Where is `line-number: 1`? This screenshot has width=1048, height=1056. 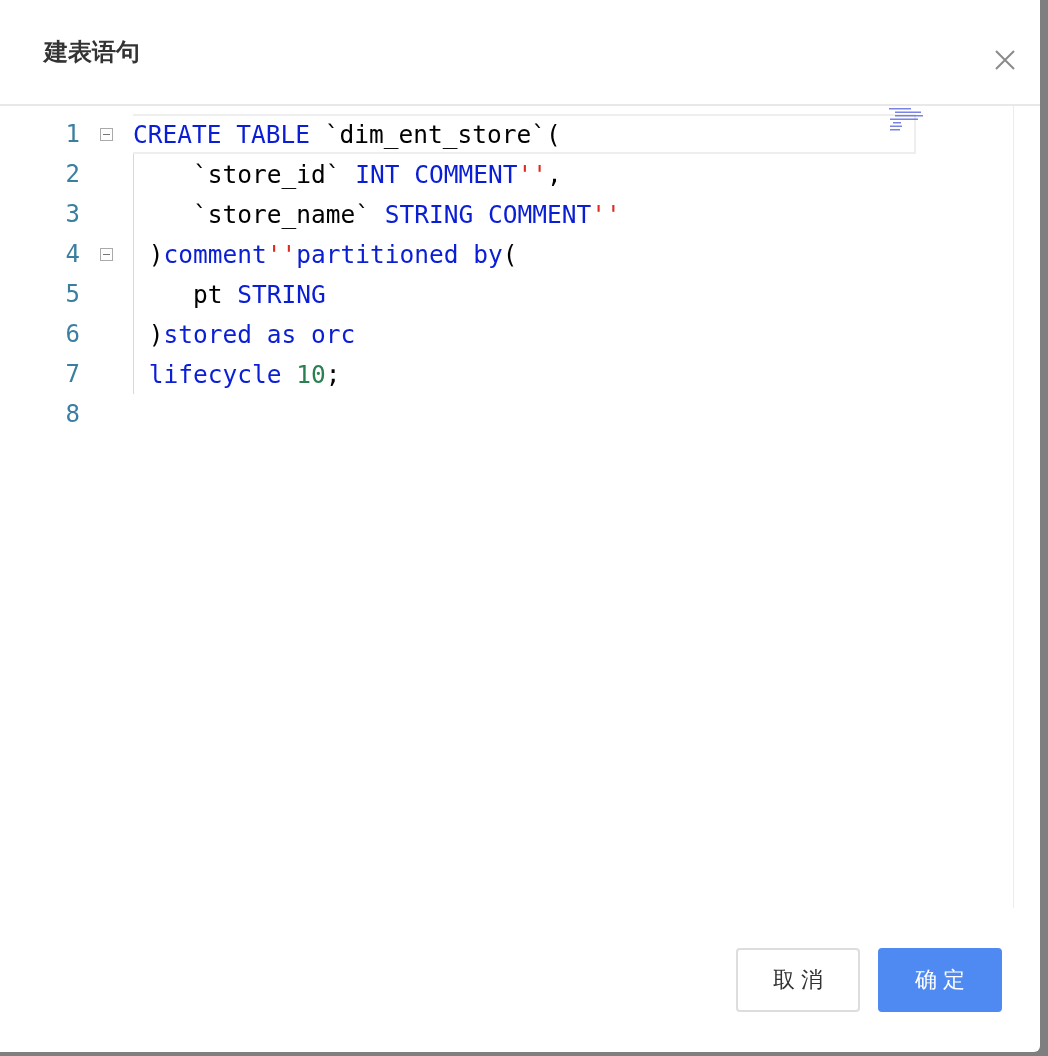
line-number: 1 is located at coordinates (72, 134).